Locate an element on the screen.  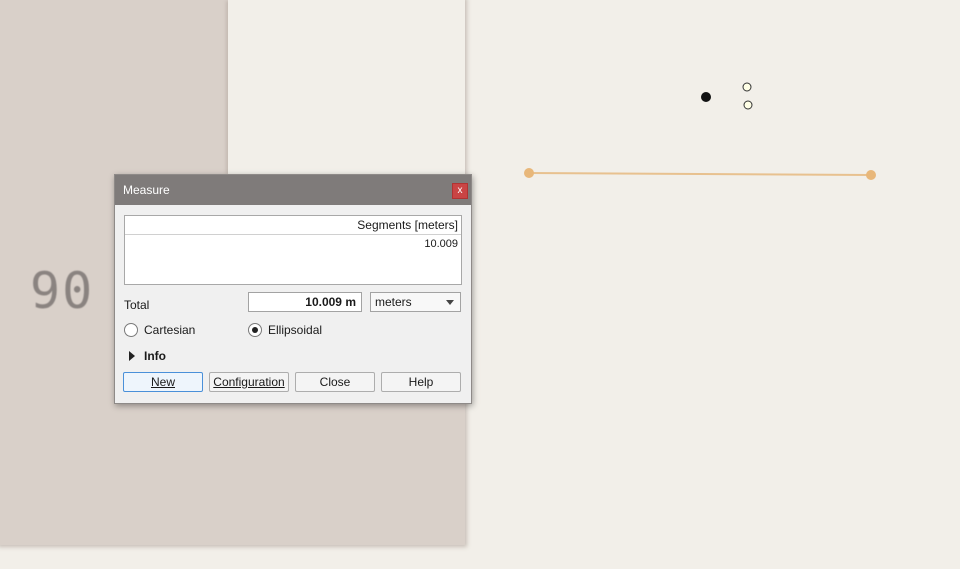
radio-cartesian: Cartesian is located at coordinates (159, 330).